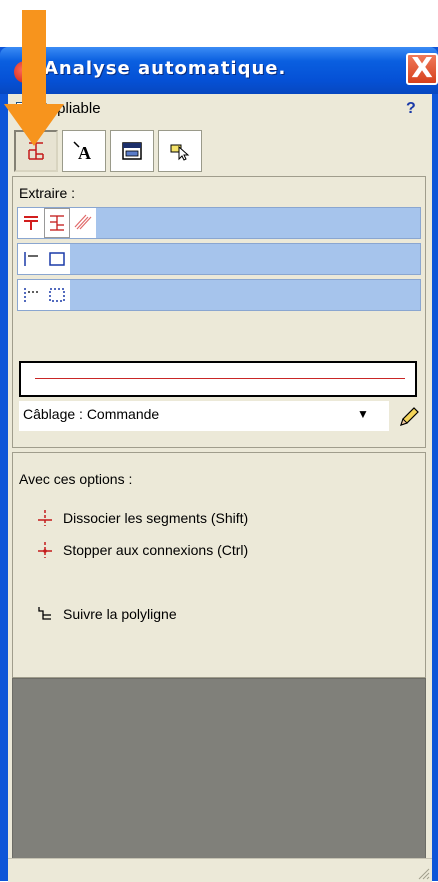 This screenshot has width=438, height=882. I want to click on extract-label: Extraire :, so click(47, 193).